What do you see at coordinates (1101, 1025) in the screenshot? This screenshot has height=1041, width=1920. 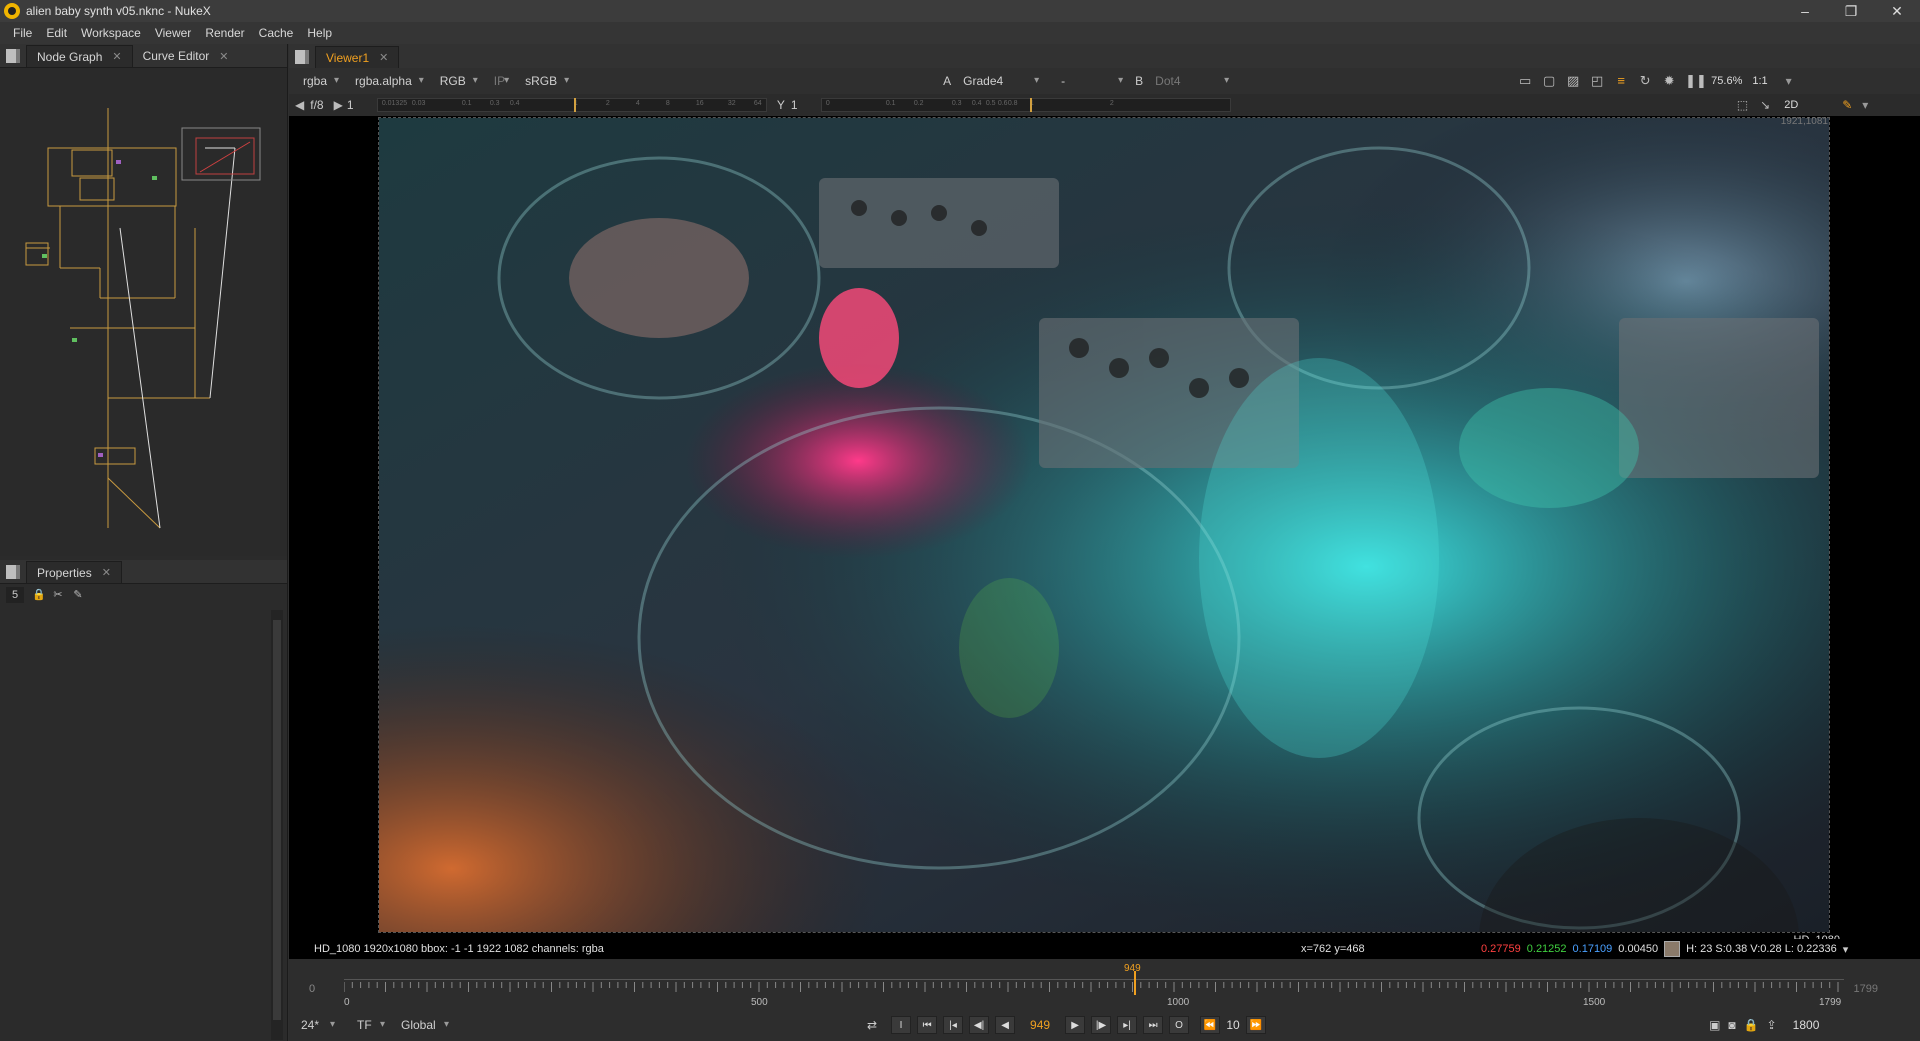 I see `step-forward-icon: |▶` at bounding box center [1101, 1025].